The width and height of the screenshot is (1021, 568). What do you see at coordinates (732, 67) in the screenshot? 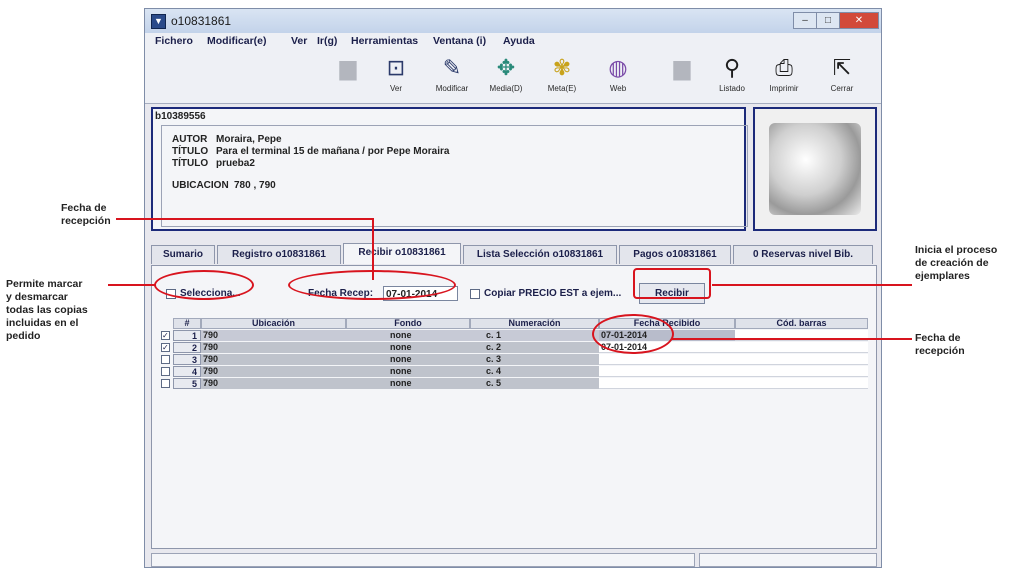
I see `search-icon: ⚲` at bounding box center [732, 67].